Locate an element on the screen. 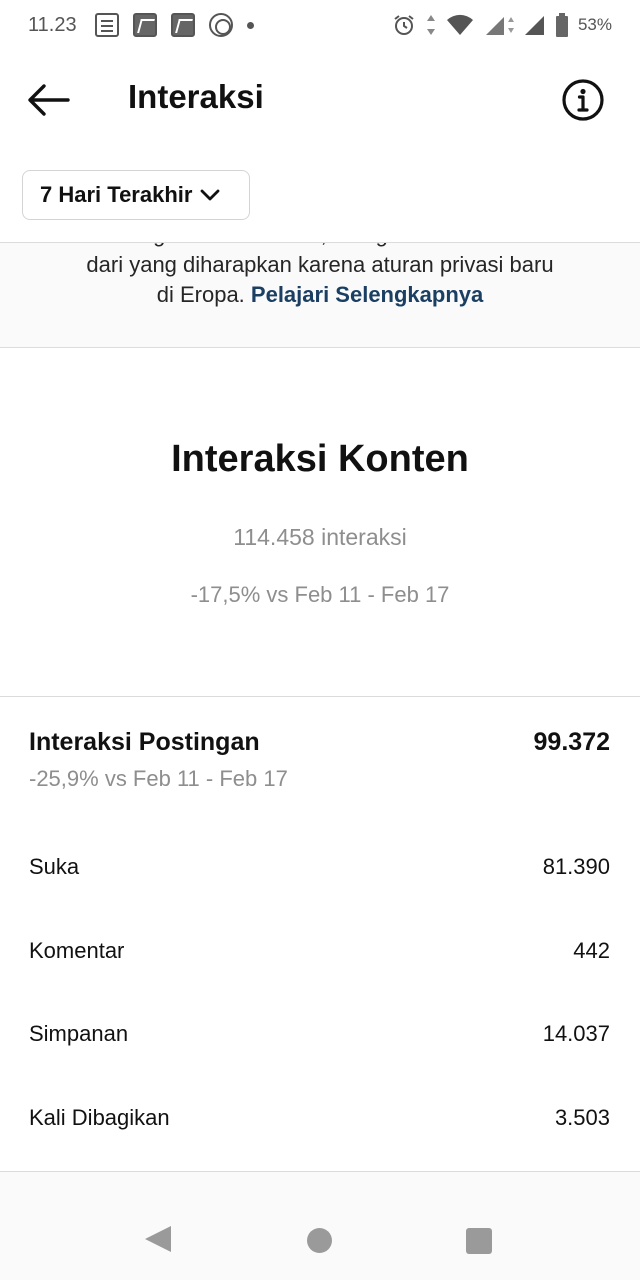  news-notification-icon is located at coordinates (106, 25).